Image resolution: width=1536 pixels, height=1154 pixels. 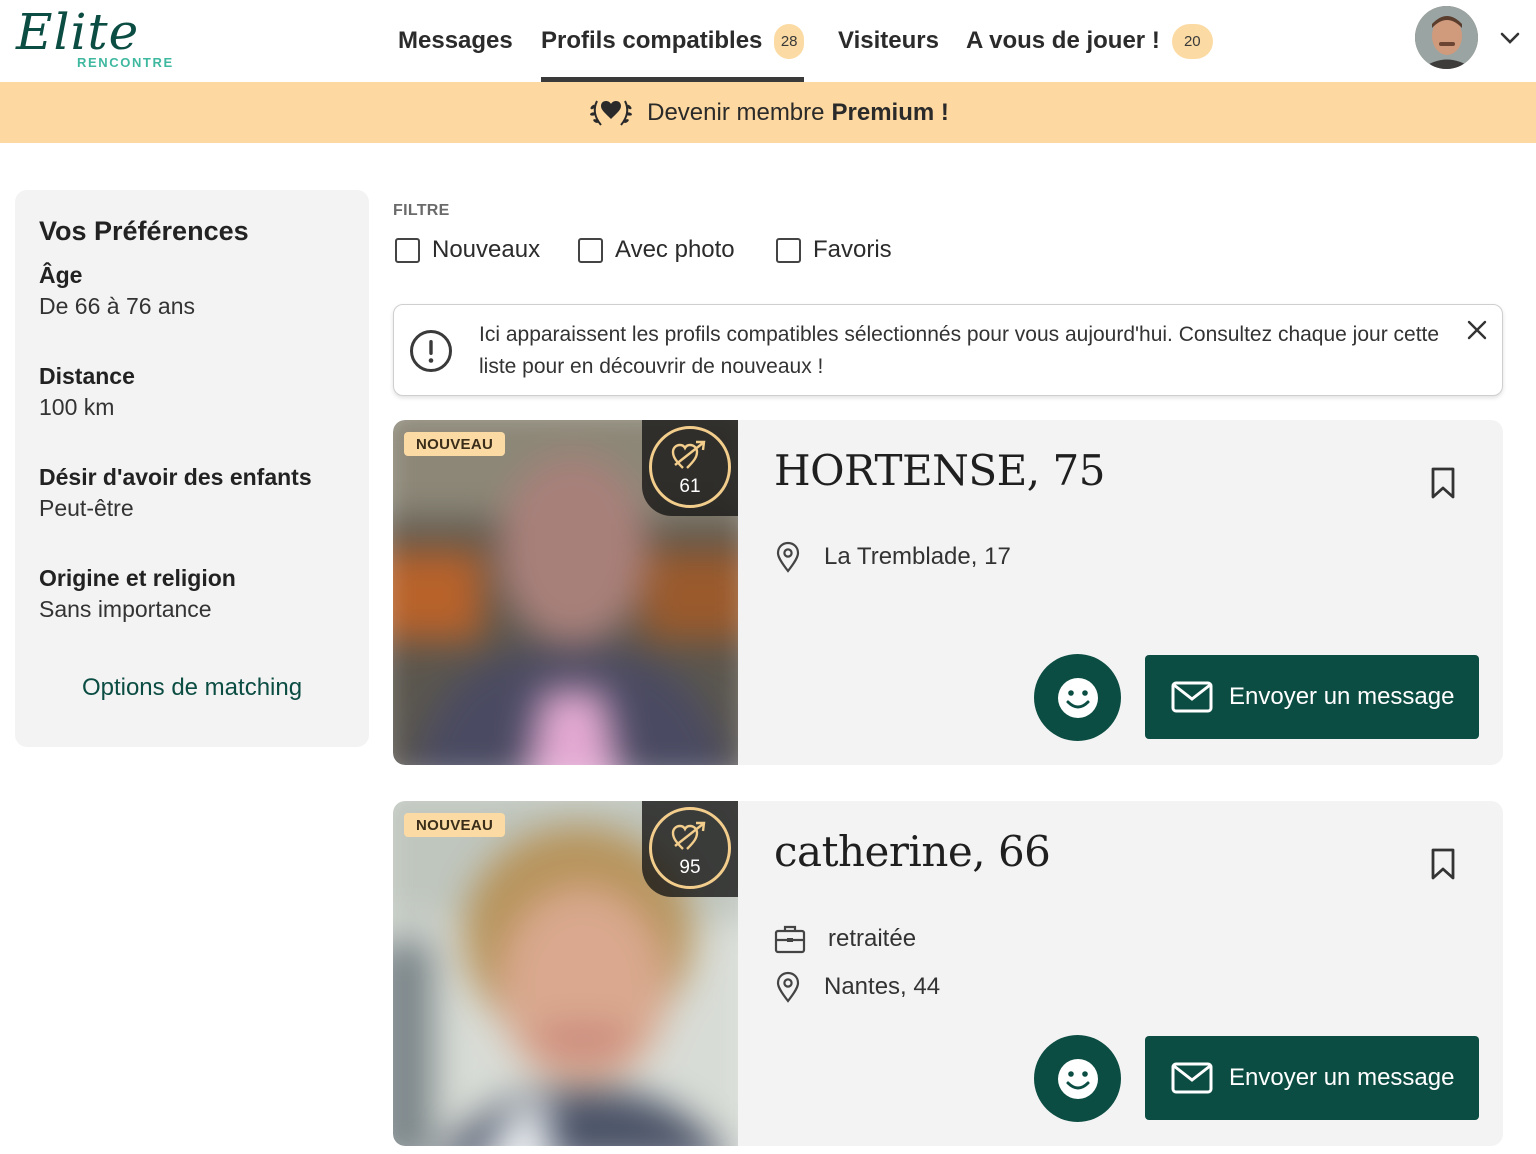 What do you see at coordinates (788, 250) in the screenshot?
I see `filter-favorites-checkbox` at bounding box center [788, 250].